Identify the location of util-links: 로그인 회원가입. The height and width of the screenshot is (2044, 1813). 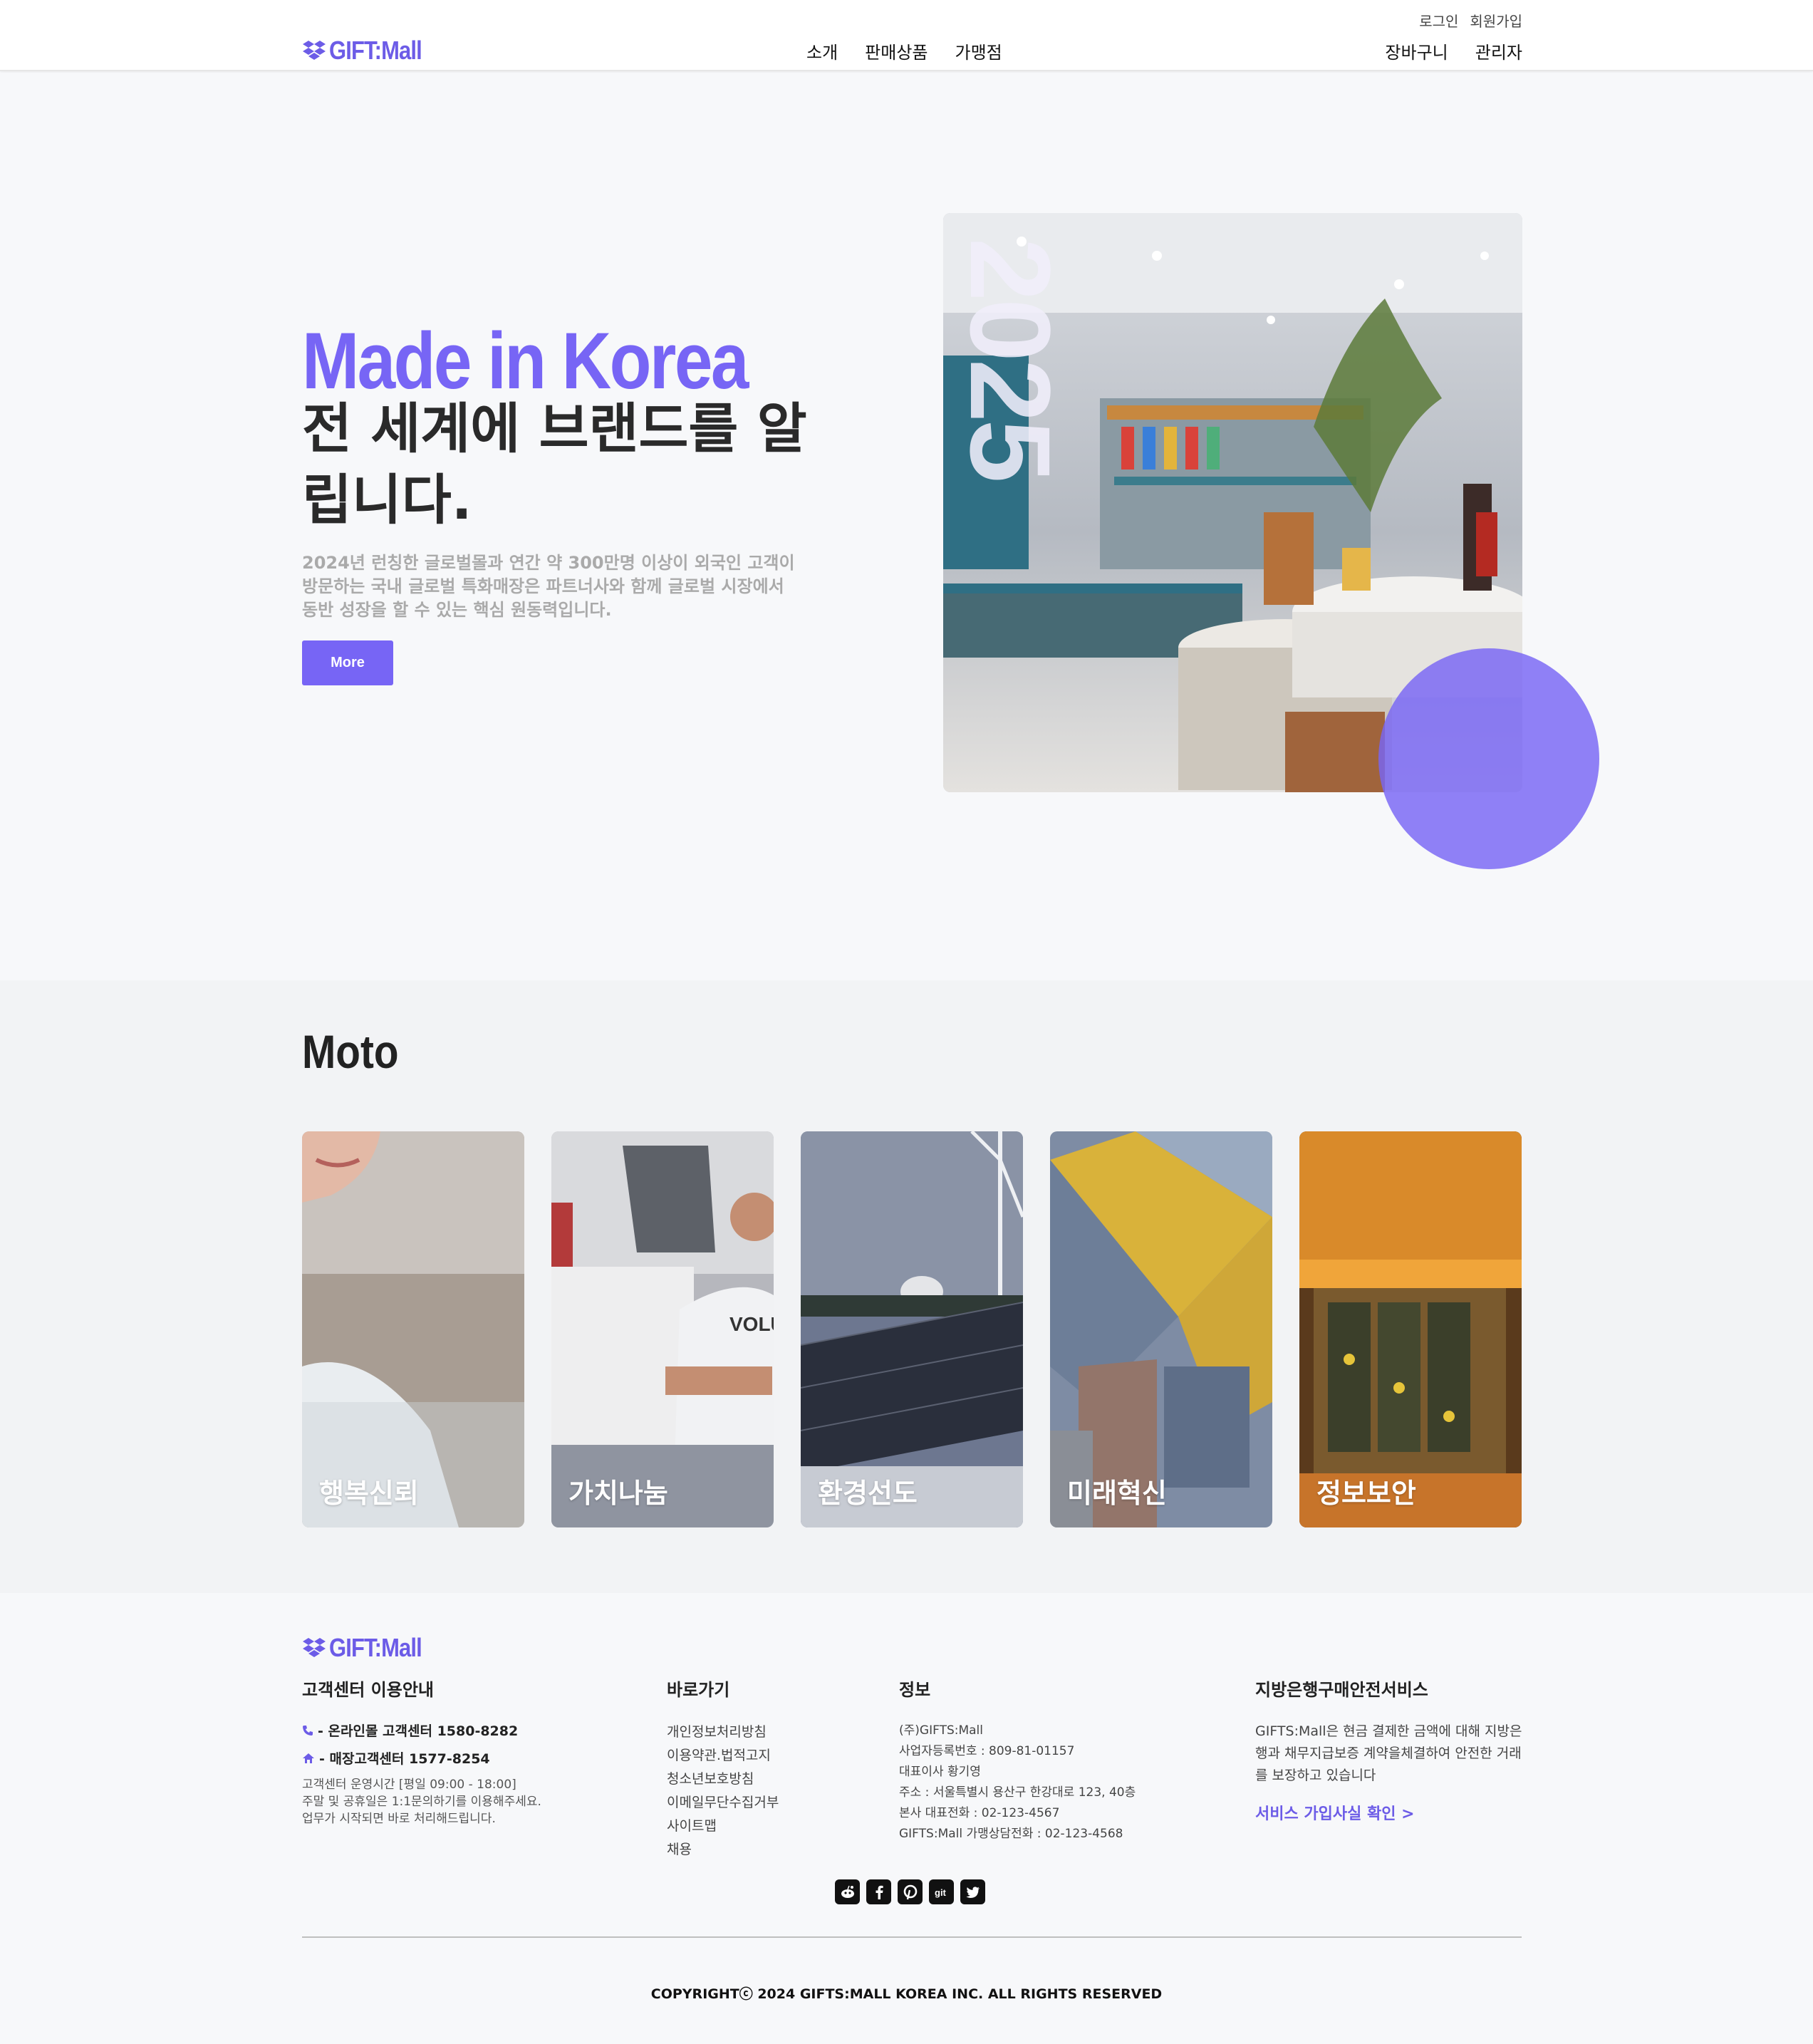
(1470, 21).